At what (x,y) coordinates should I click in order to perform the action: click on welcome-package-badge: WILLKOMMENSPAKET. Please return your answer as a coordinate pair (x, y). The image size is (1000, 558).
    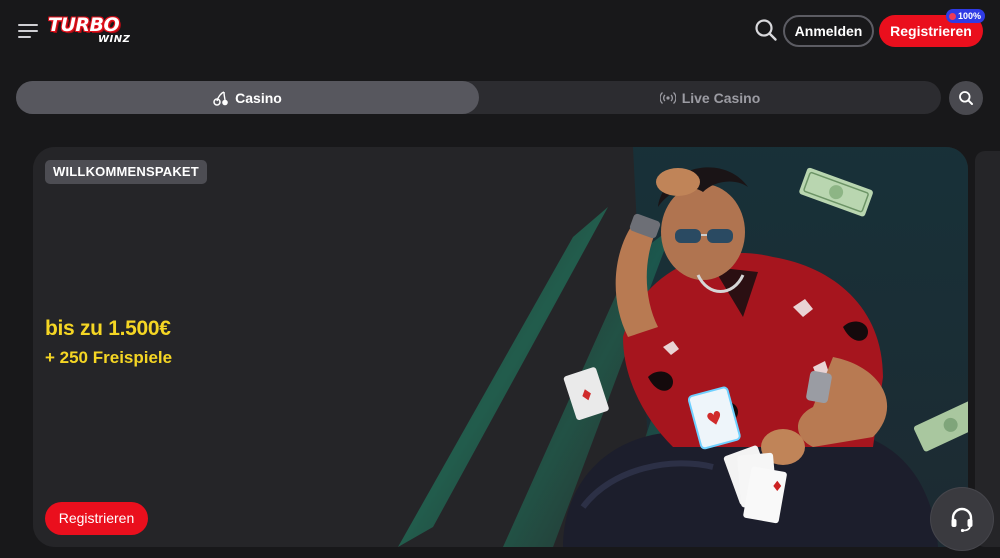
    Looking at the image, I should click on (126, 172).